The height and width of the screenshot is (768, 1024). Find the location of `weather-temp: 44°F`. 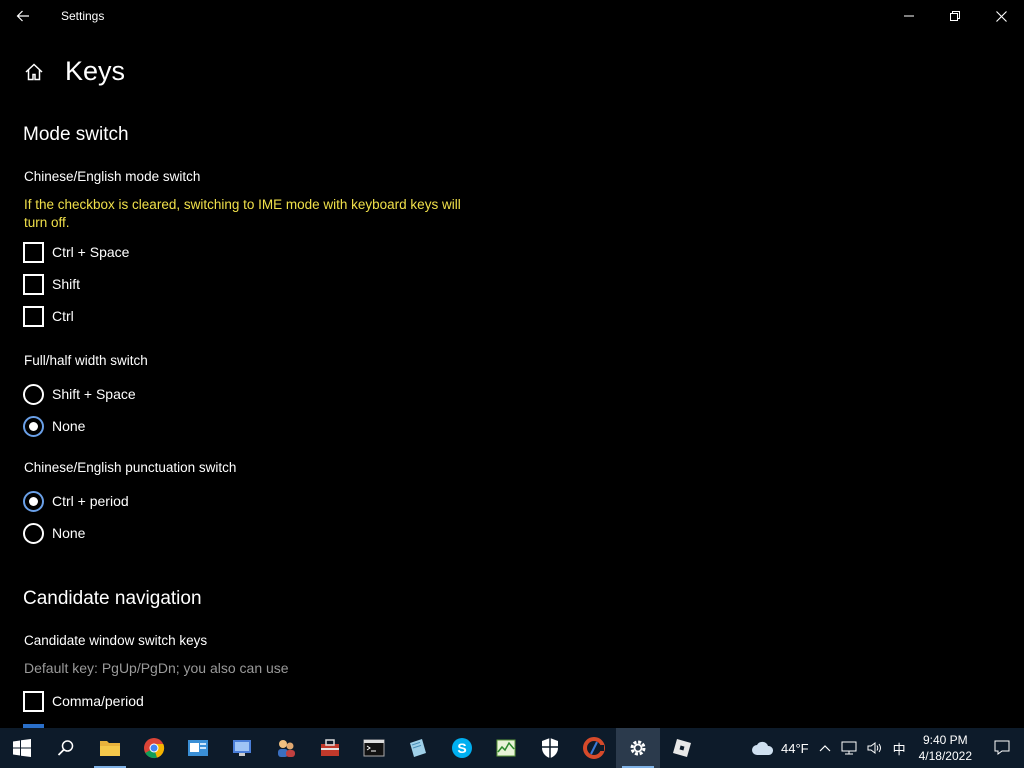

weather-temp: 44°F is located at coordinates (794, 748).